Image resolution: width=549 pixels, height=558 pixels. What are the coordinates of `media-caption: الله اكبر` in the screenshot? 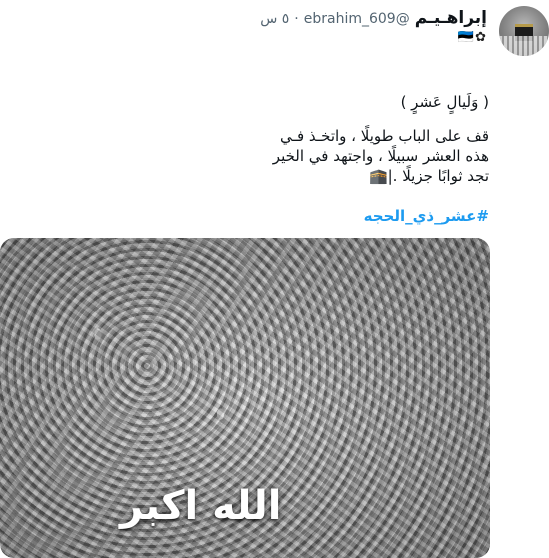 It's located at (201, 506).